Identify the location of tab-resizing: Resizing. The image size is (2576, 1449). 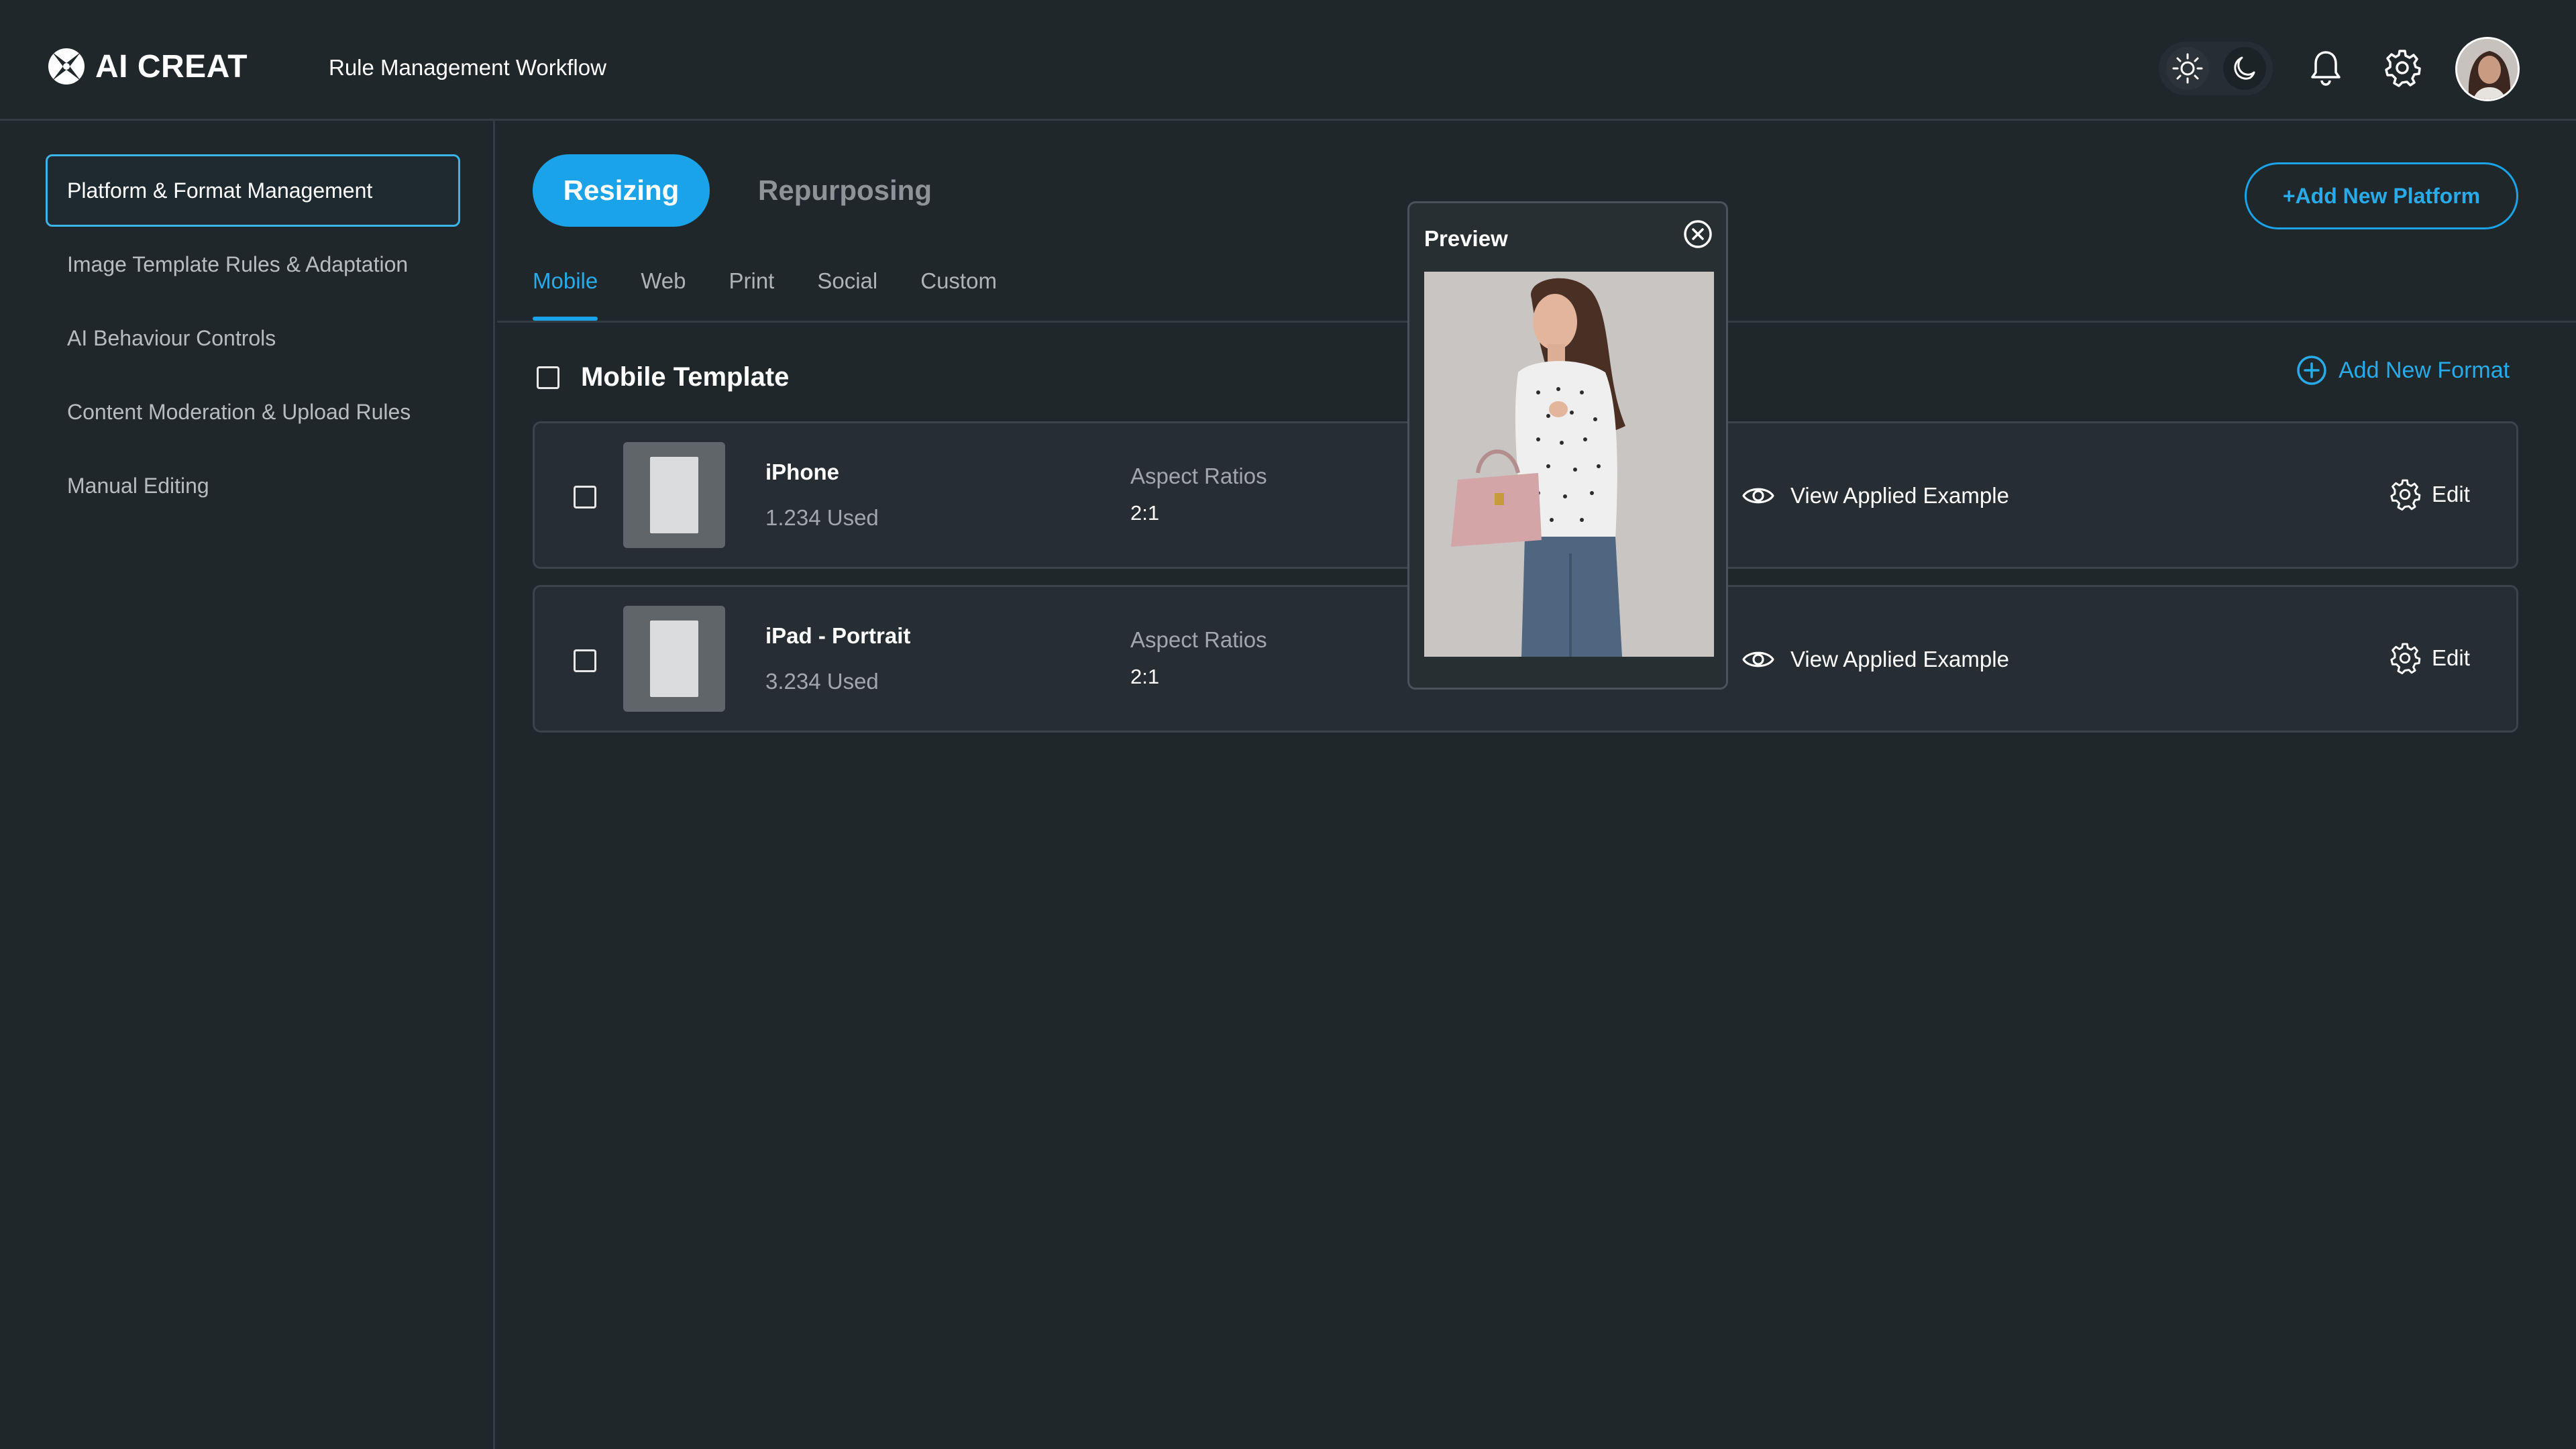
(621, 190).